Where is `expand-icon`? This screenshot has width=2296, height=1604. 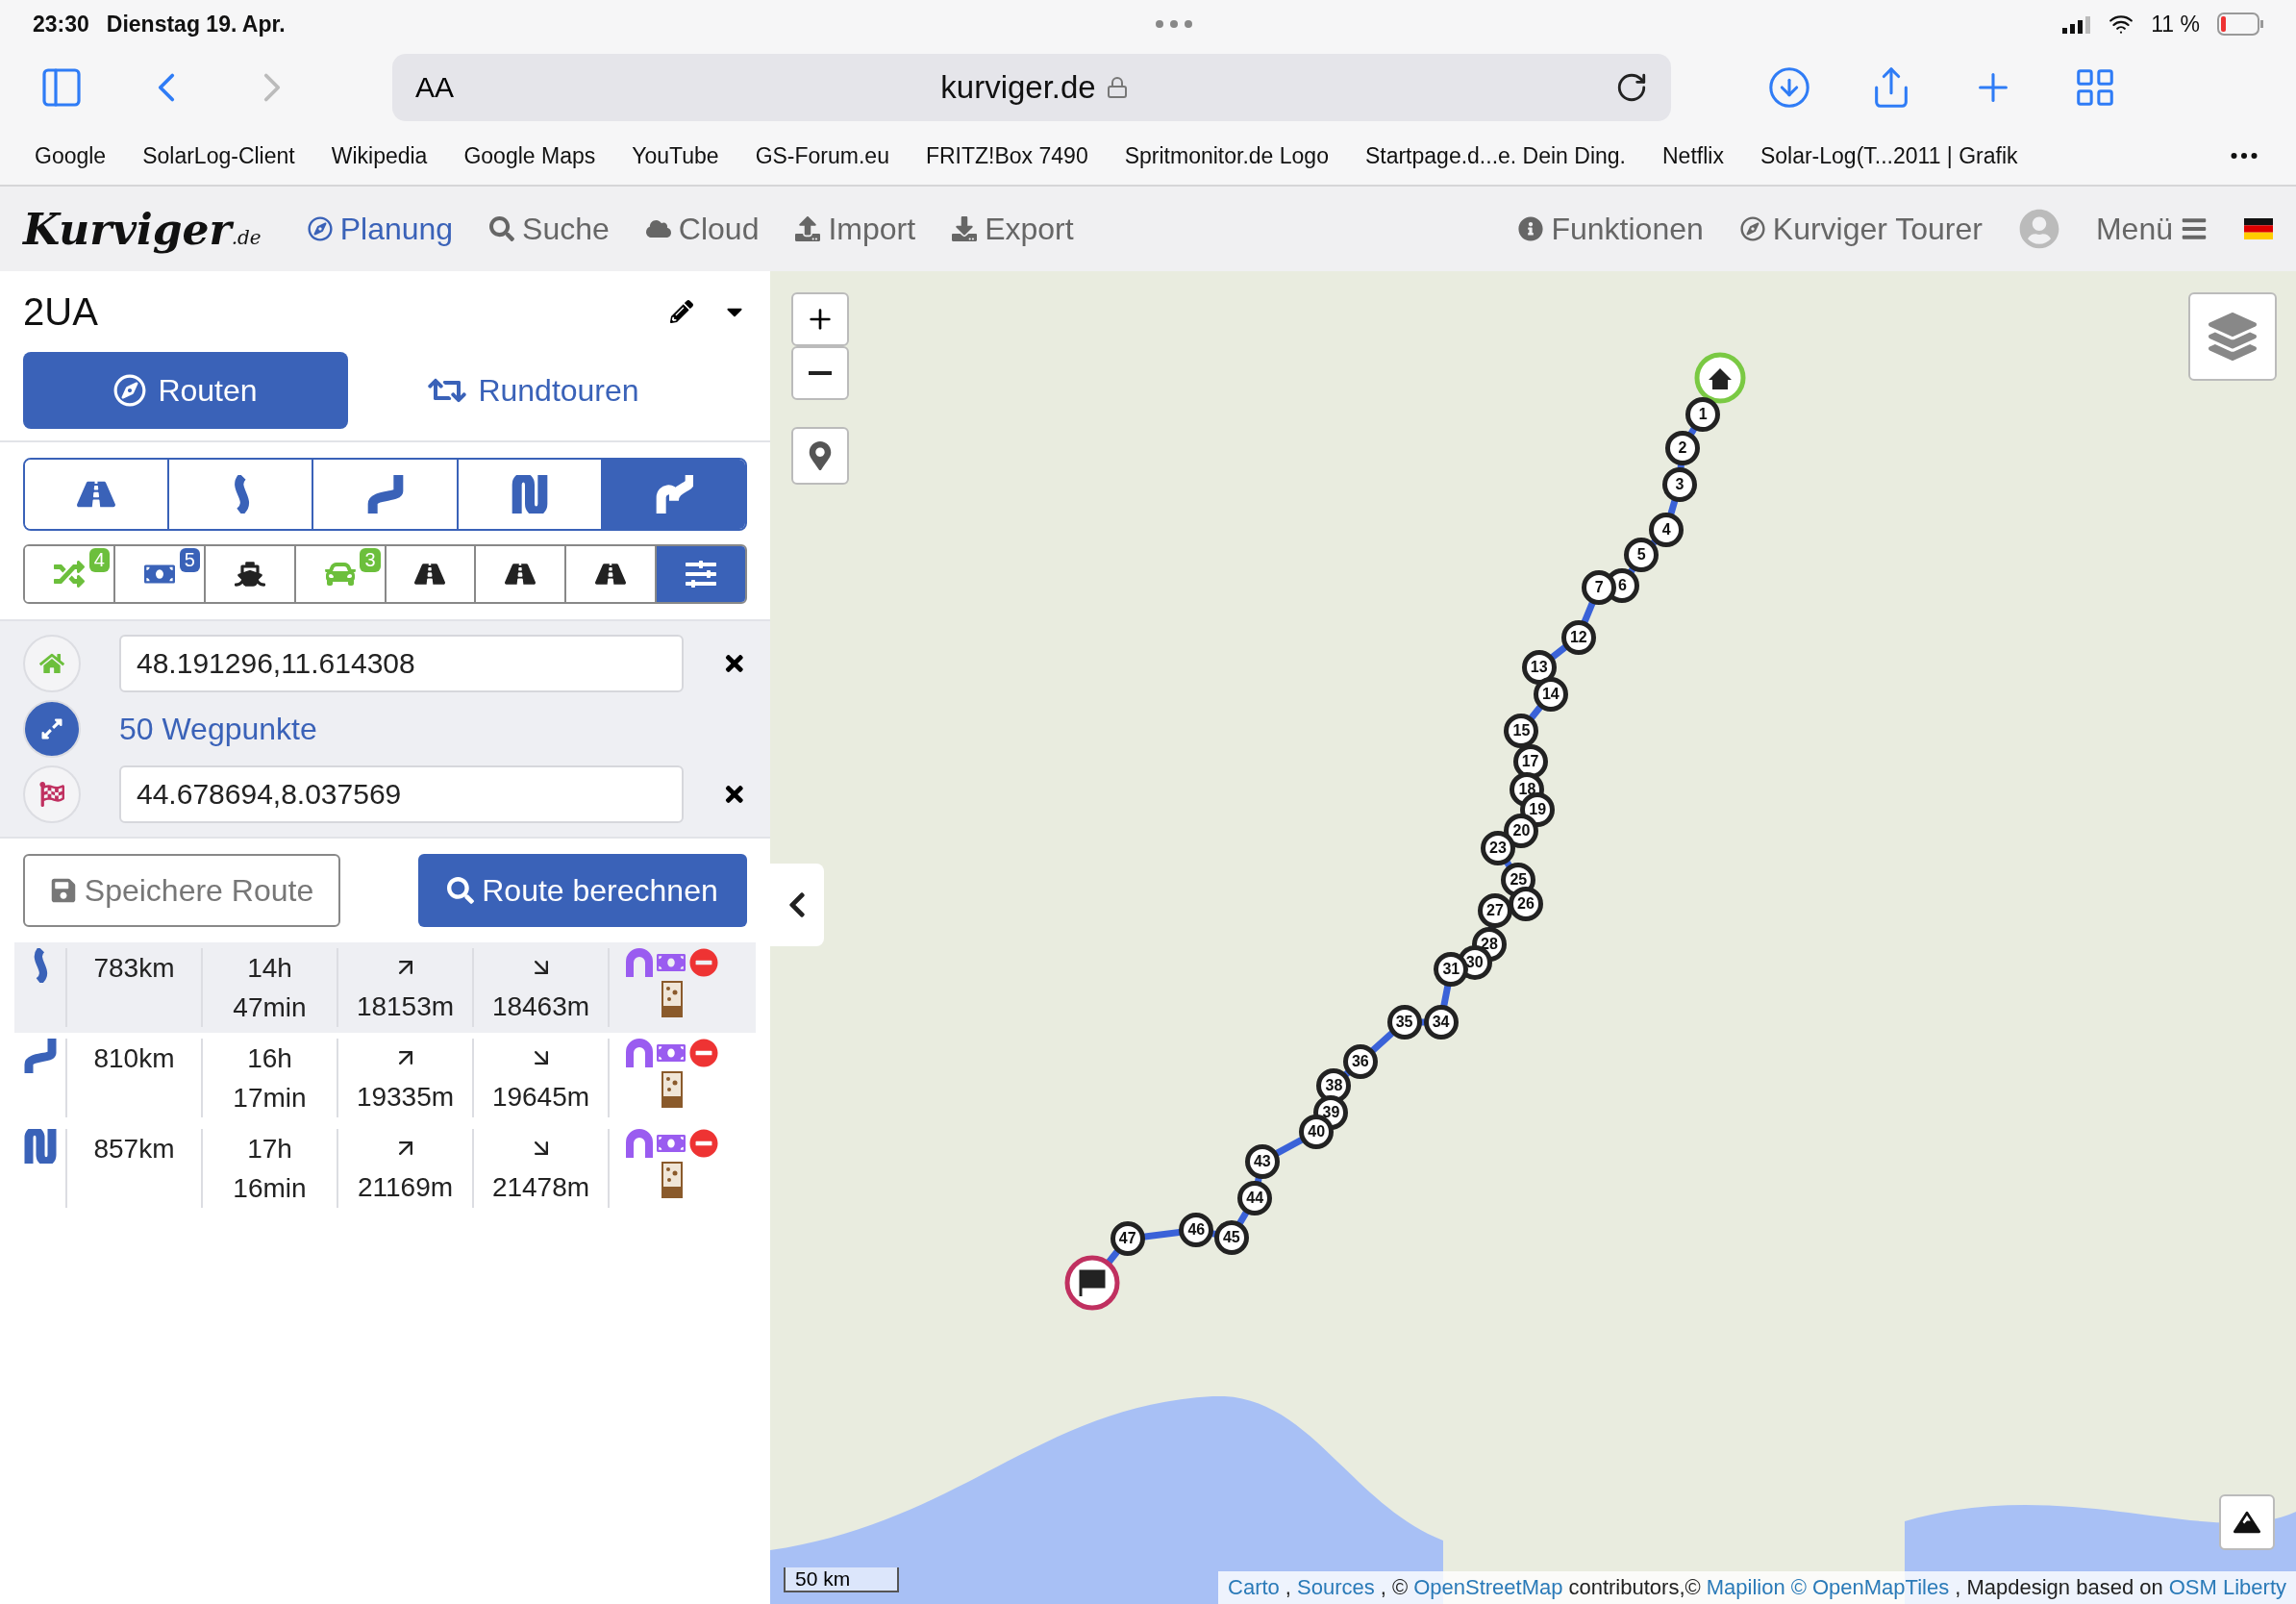 expand-icon is located at coordinates (51, 728).